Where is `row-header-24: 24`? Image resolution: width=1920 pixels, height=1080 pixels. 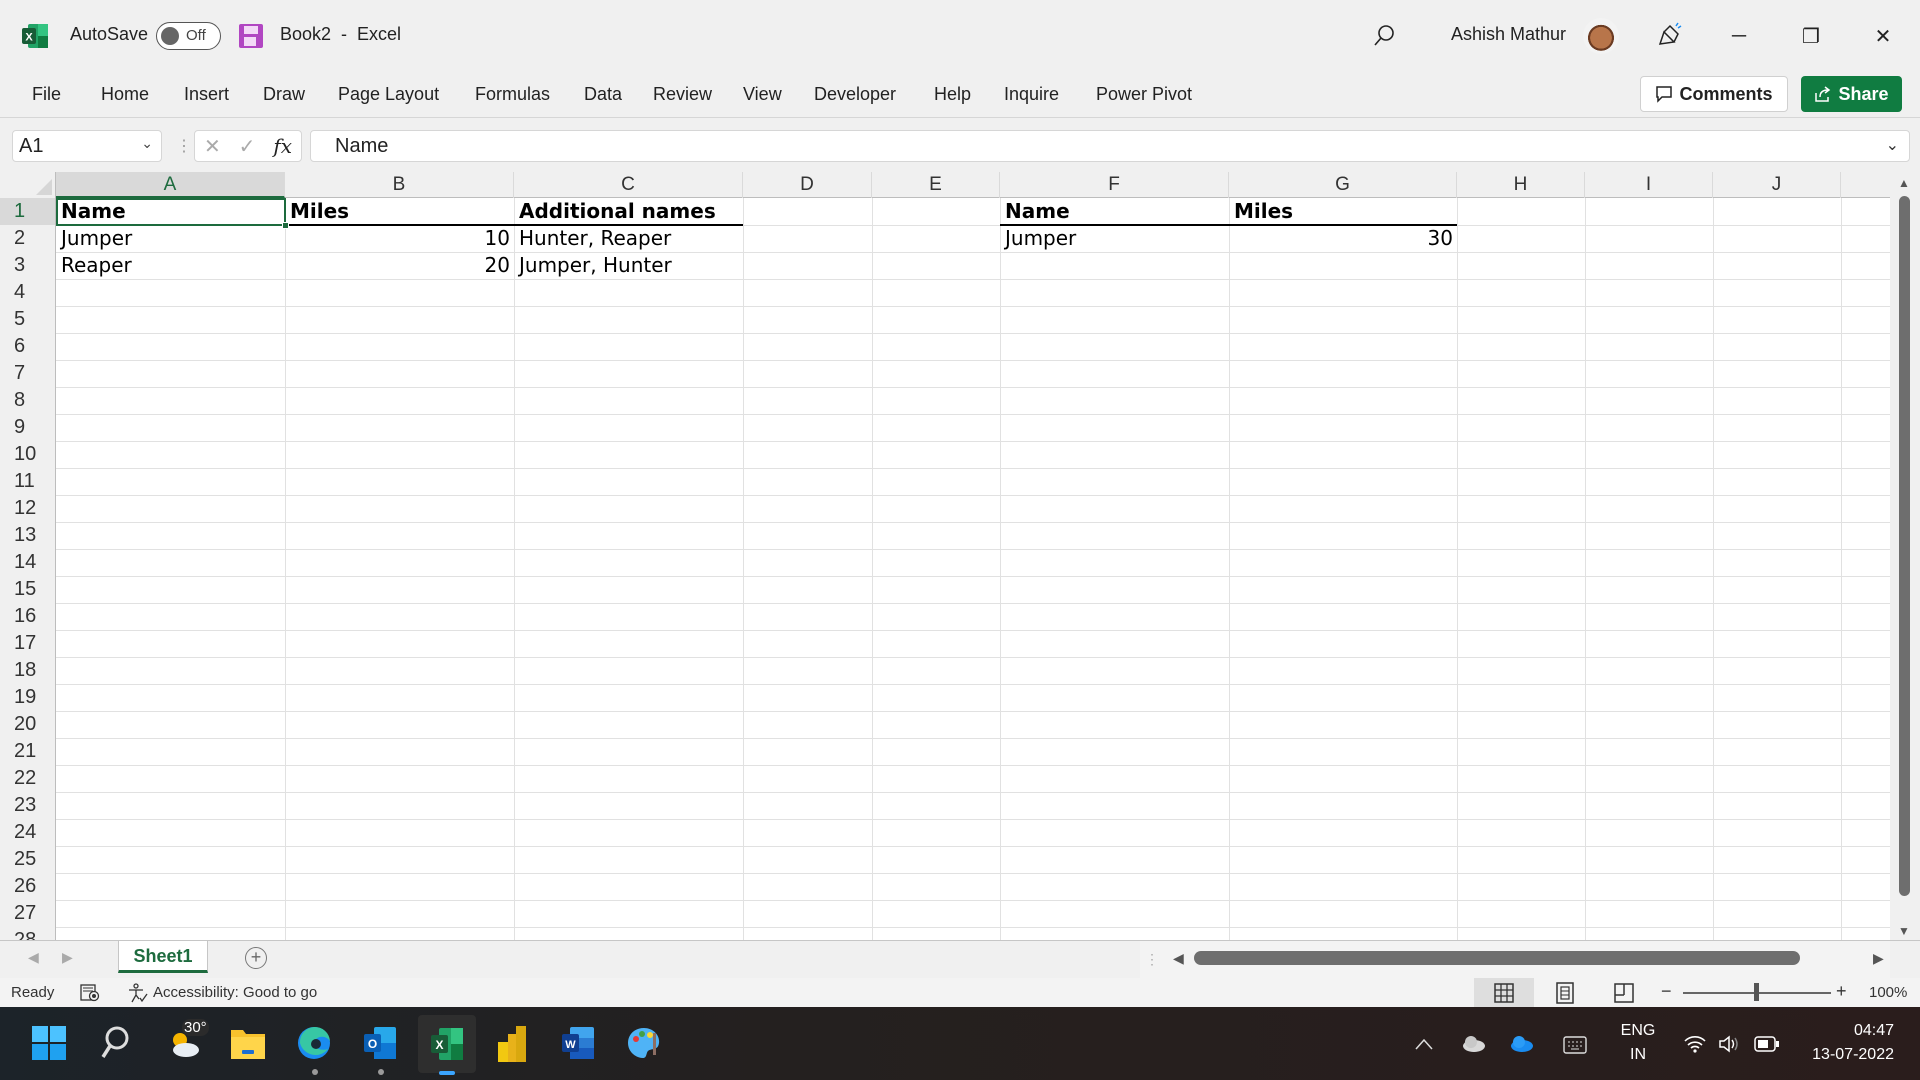
row-header-24: 24 is located at coordinates (28, 832).